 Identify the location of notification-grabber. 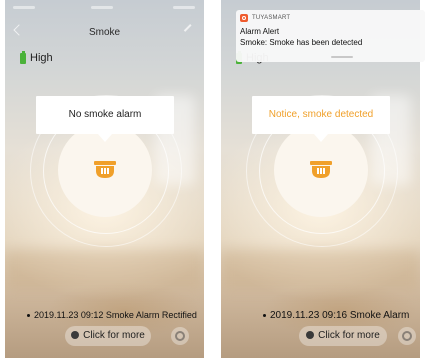
(342, 57).